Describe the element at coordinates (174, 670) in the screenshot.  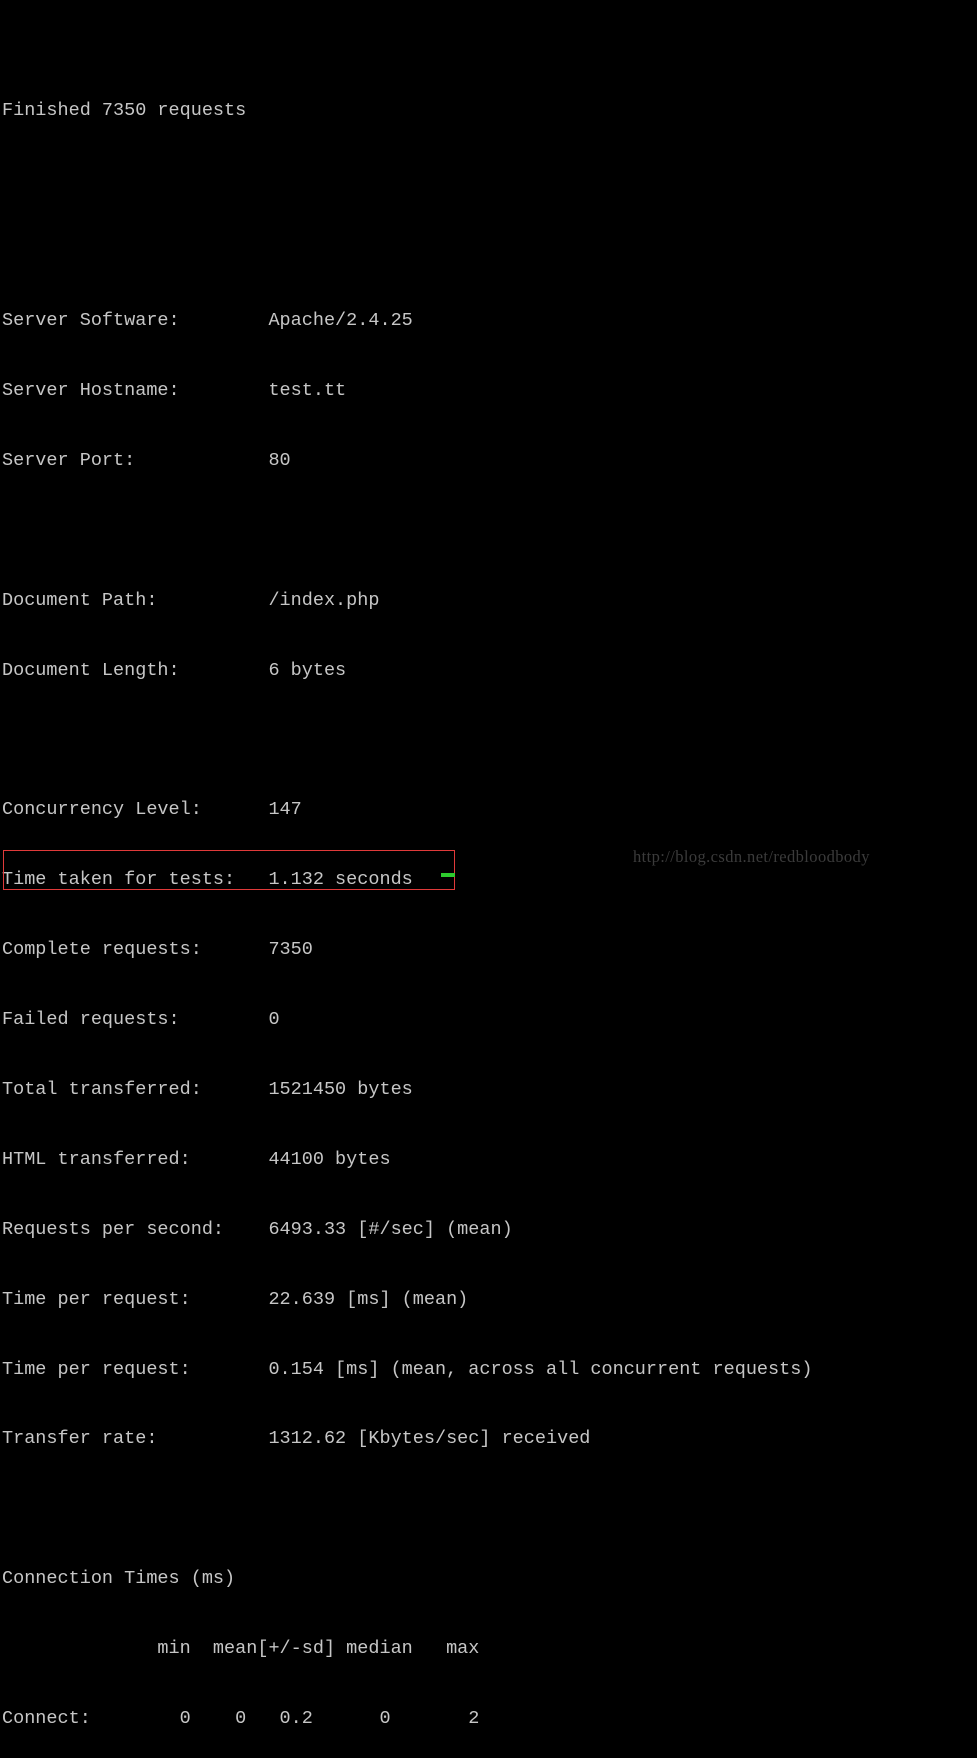
I see `terminal-line-document-length: Document Length: 6 bytes` at that location.